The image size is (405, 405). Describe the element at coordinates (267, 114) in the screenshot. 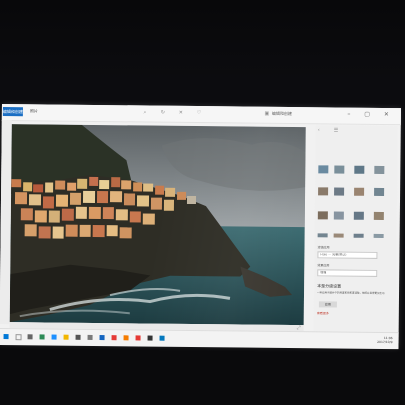

I see `crop-icon: ▣` at that location.